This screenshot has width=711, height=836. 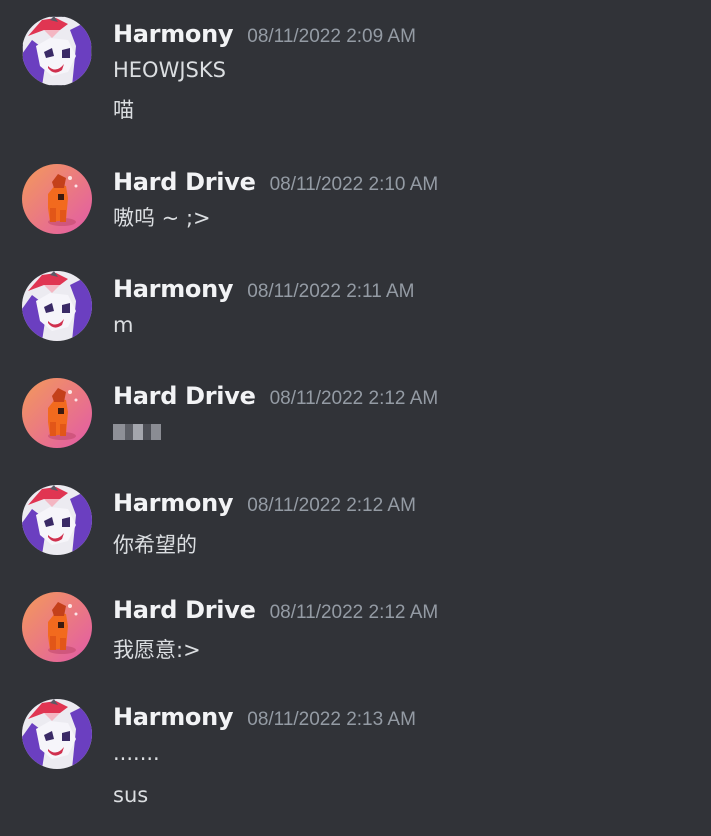 What do you see at coordinates (354, 184) in the screenshot?
I see `message-timestamp: 08/11/2022 2:10 AM` at bounding box center [354, 184].